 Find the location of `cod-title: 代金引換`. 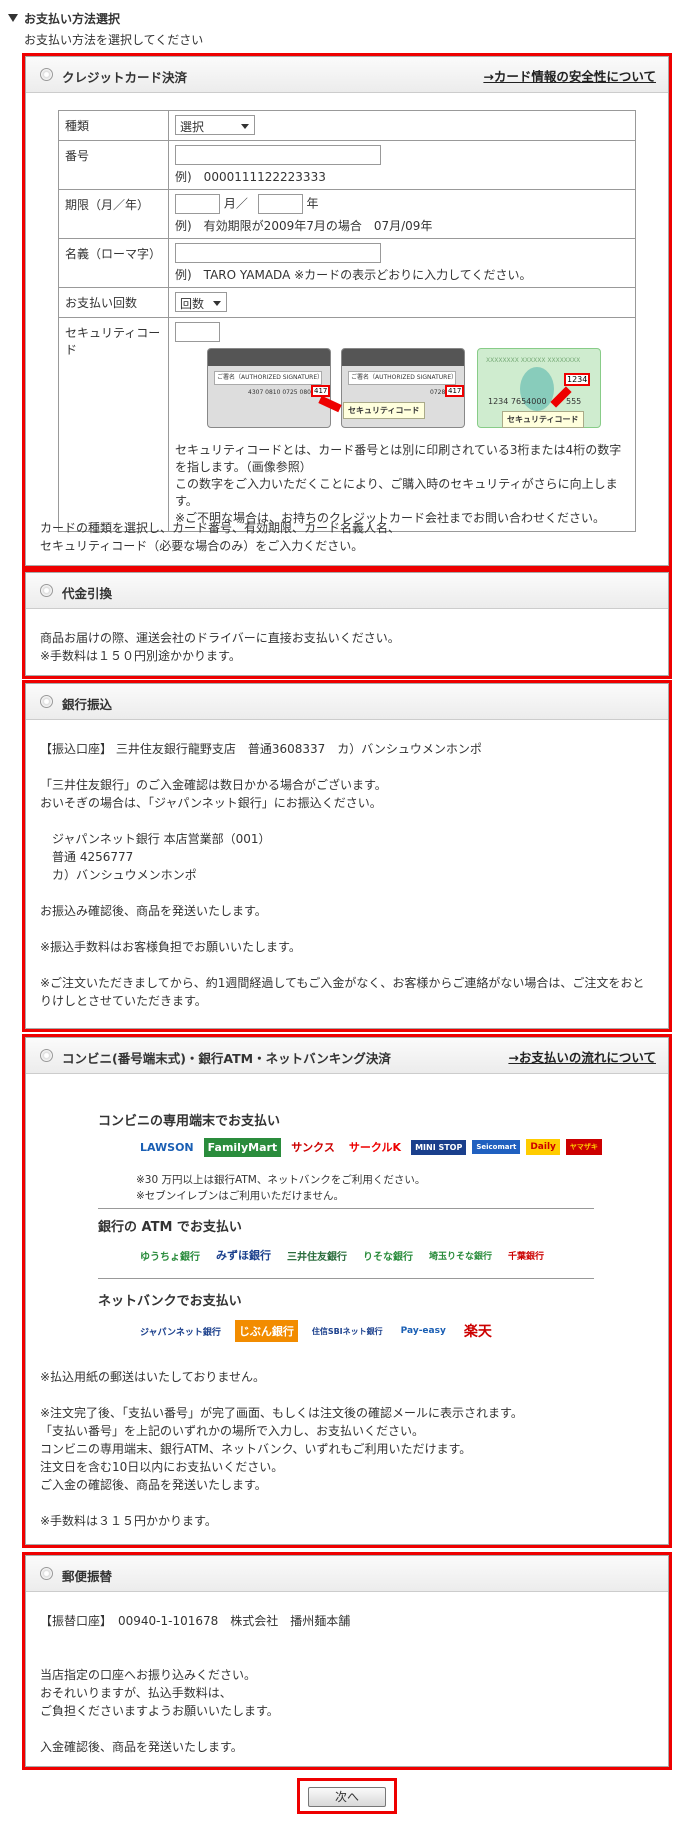

cod-title: 代金引換 is located at coordinates (87, 593).